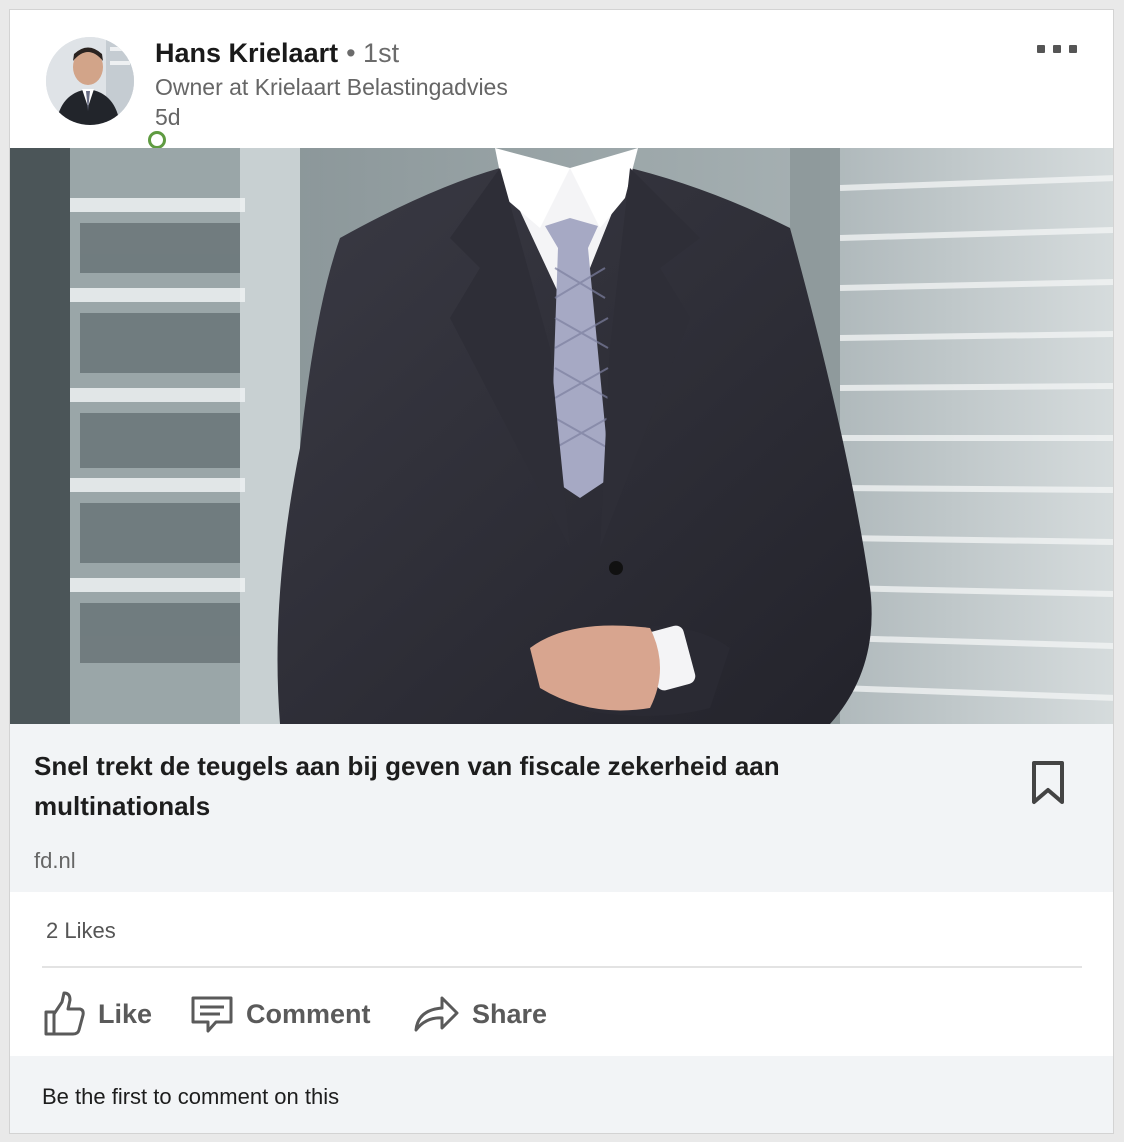 The image size is (1124, 1142). What do you see at coordinates (168, 117) in the screenshot?
I see `post-timestamp: 5d` at bounding box center [168, 117].